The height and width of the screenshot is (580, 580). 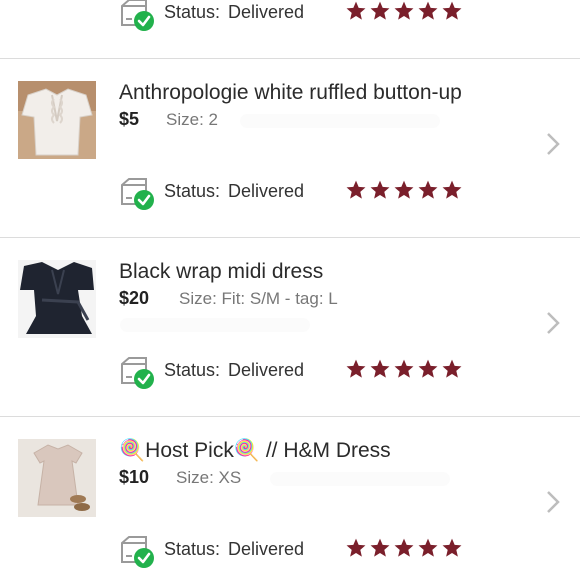 What do you see at coordinates (129, 119) in the screenshot?
I see `item-price: $5` at bounding box center [129, 119].